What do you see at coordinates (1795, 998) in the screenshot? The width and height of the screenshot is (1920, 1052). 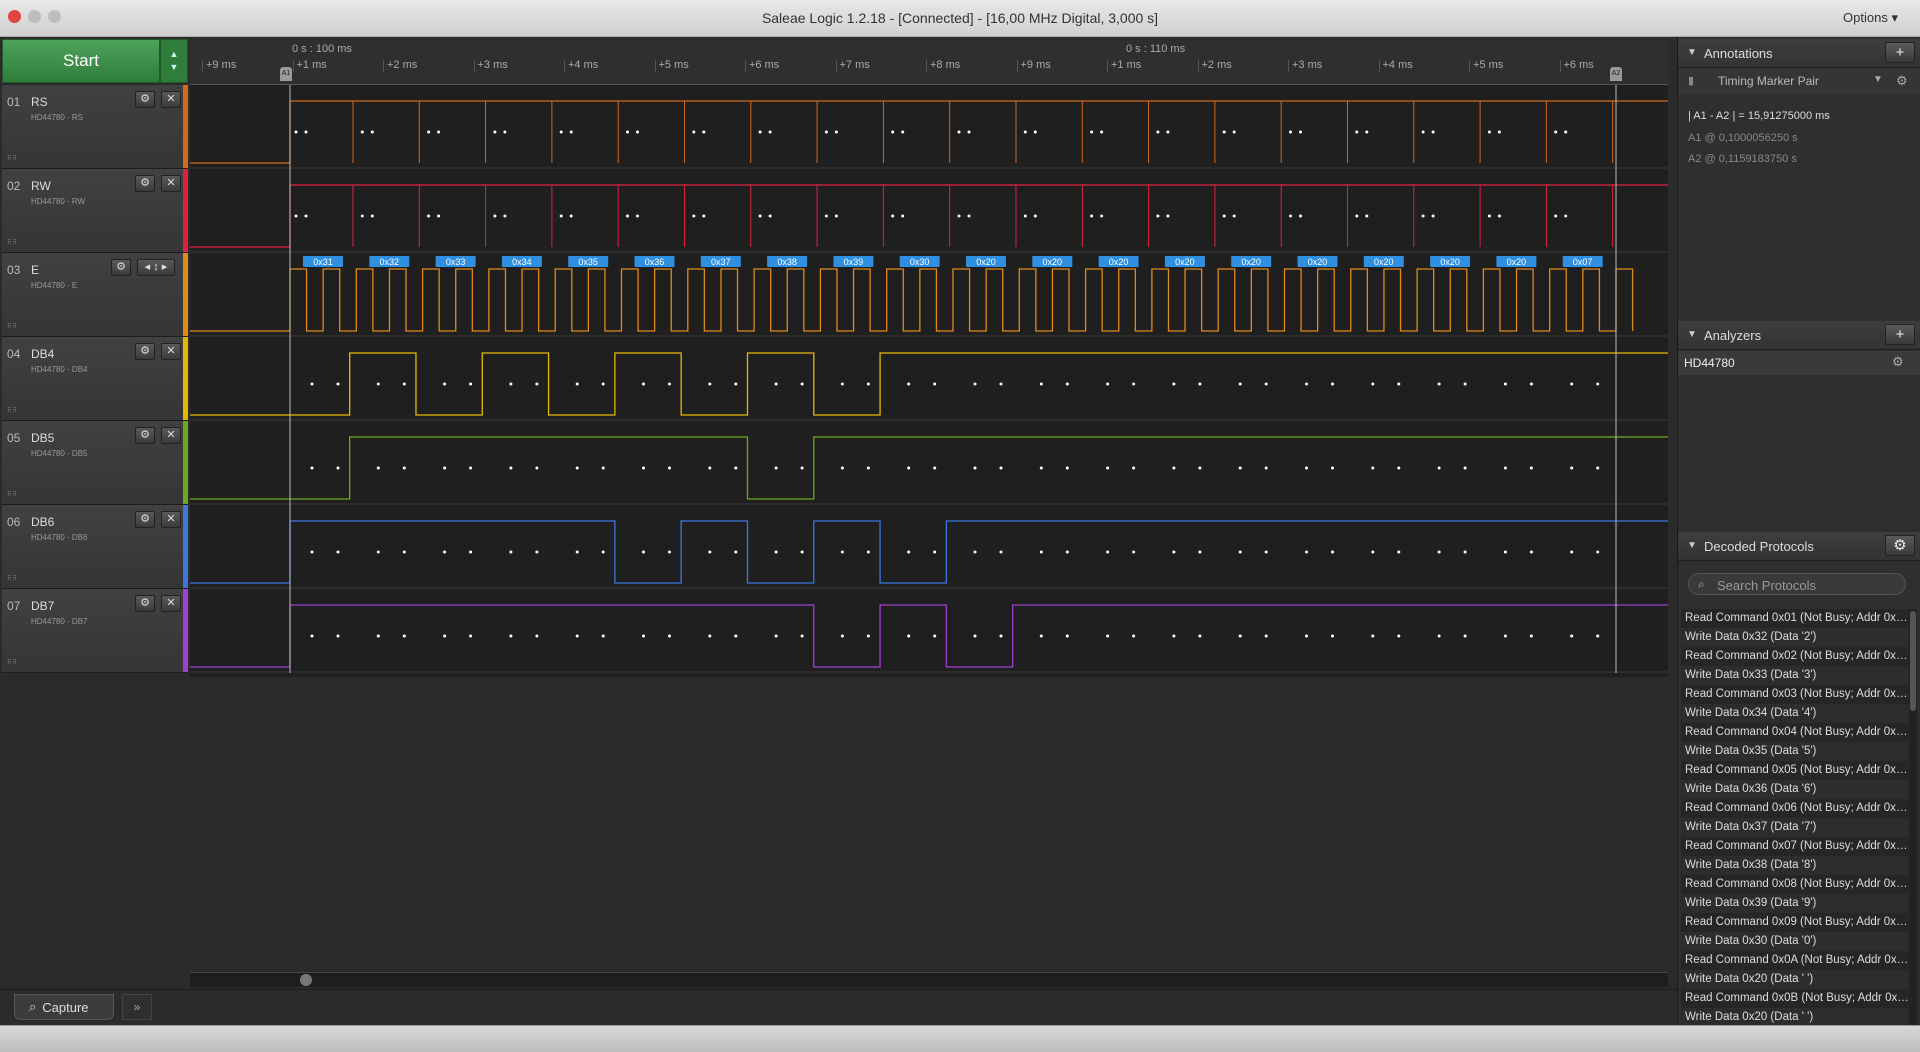 I see `decoded-protocol-row: Read Command 0x0B (Not Busy; Addr 0x0B)` at bounding box center [1795, 998].